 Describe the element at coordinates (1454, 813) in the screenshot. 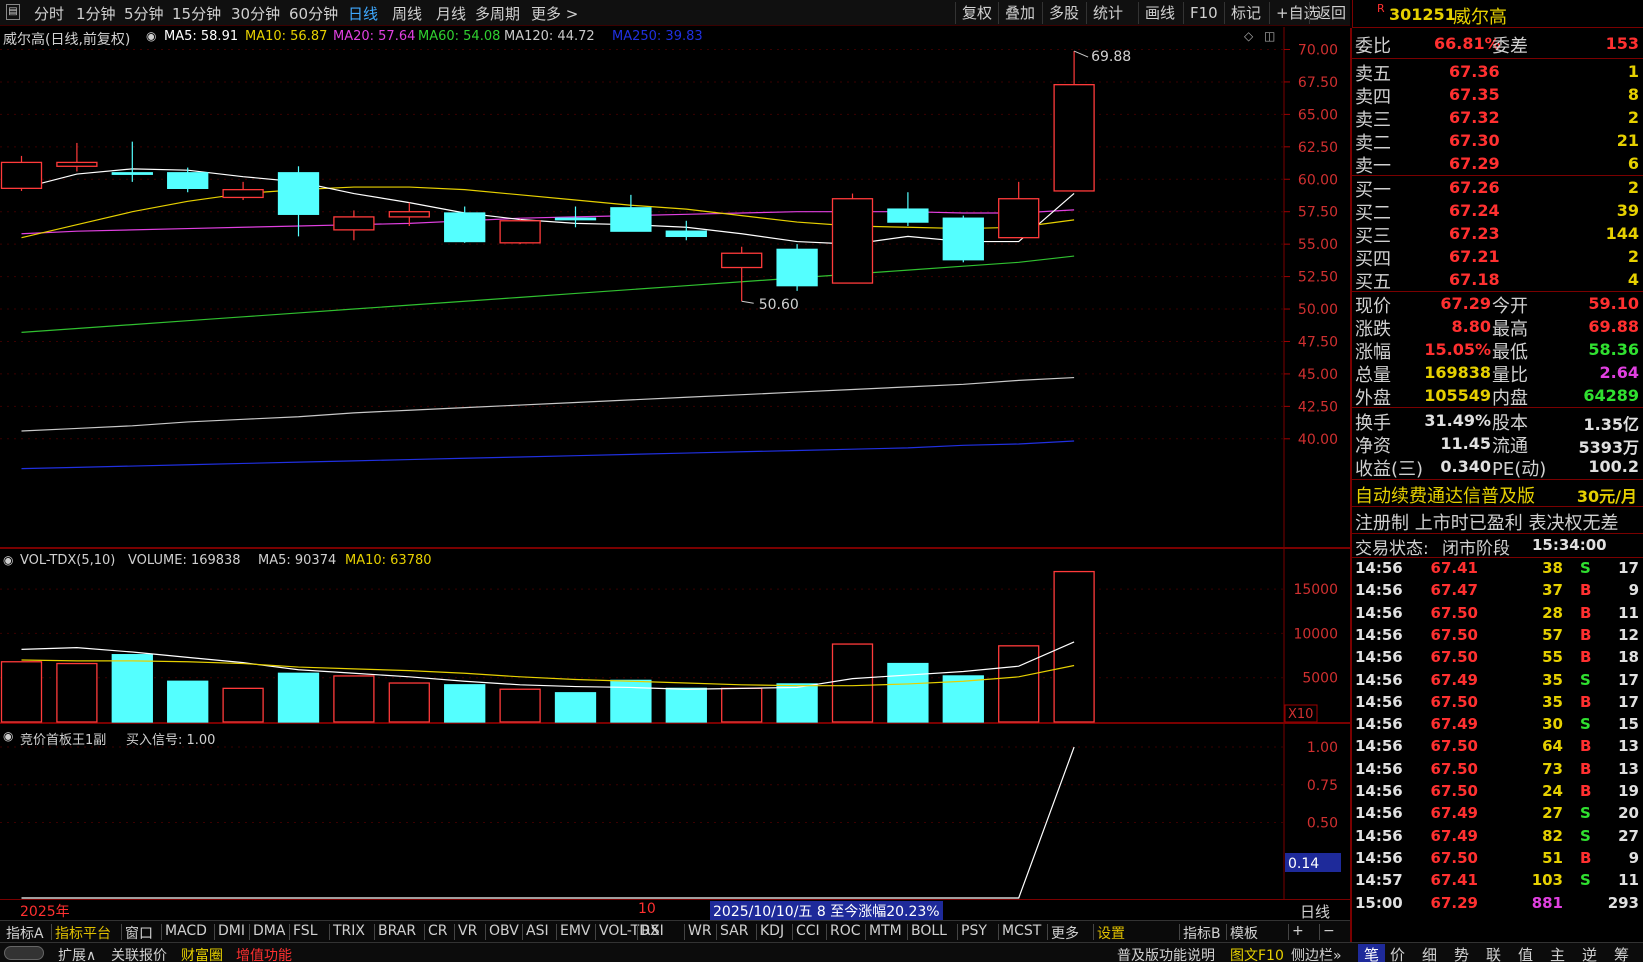

I see `tick-price: 67.49` at that location.